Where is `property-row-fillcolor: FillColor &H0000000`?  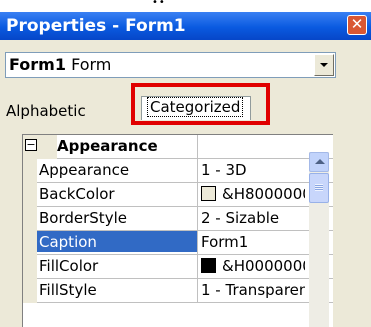
property-row-fillcolor: FillColor &H0000000 is located at coordinates (178, 267).